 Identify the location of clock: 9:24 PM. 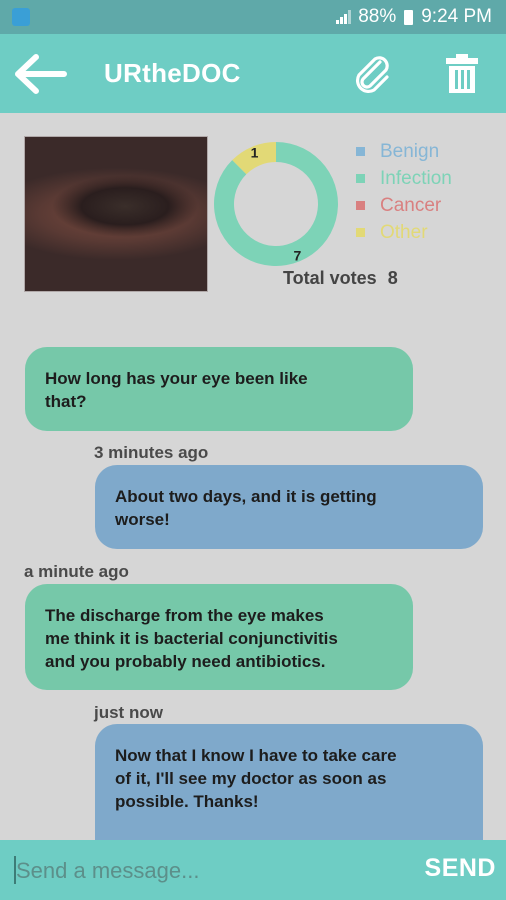
(456, 16).